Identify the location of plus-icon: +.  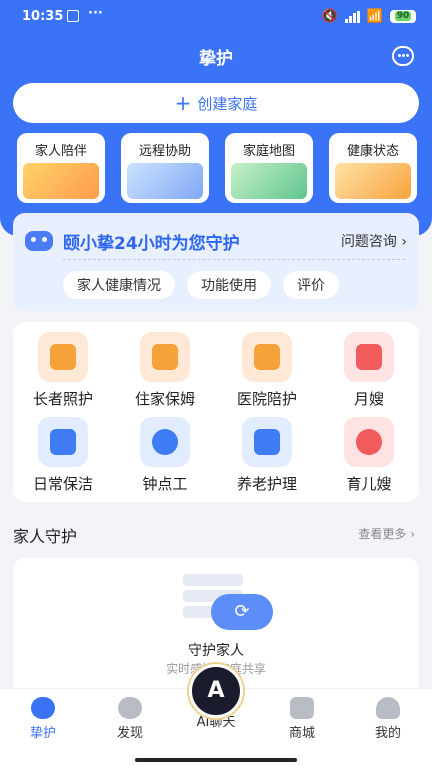
(183, 103).